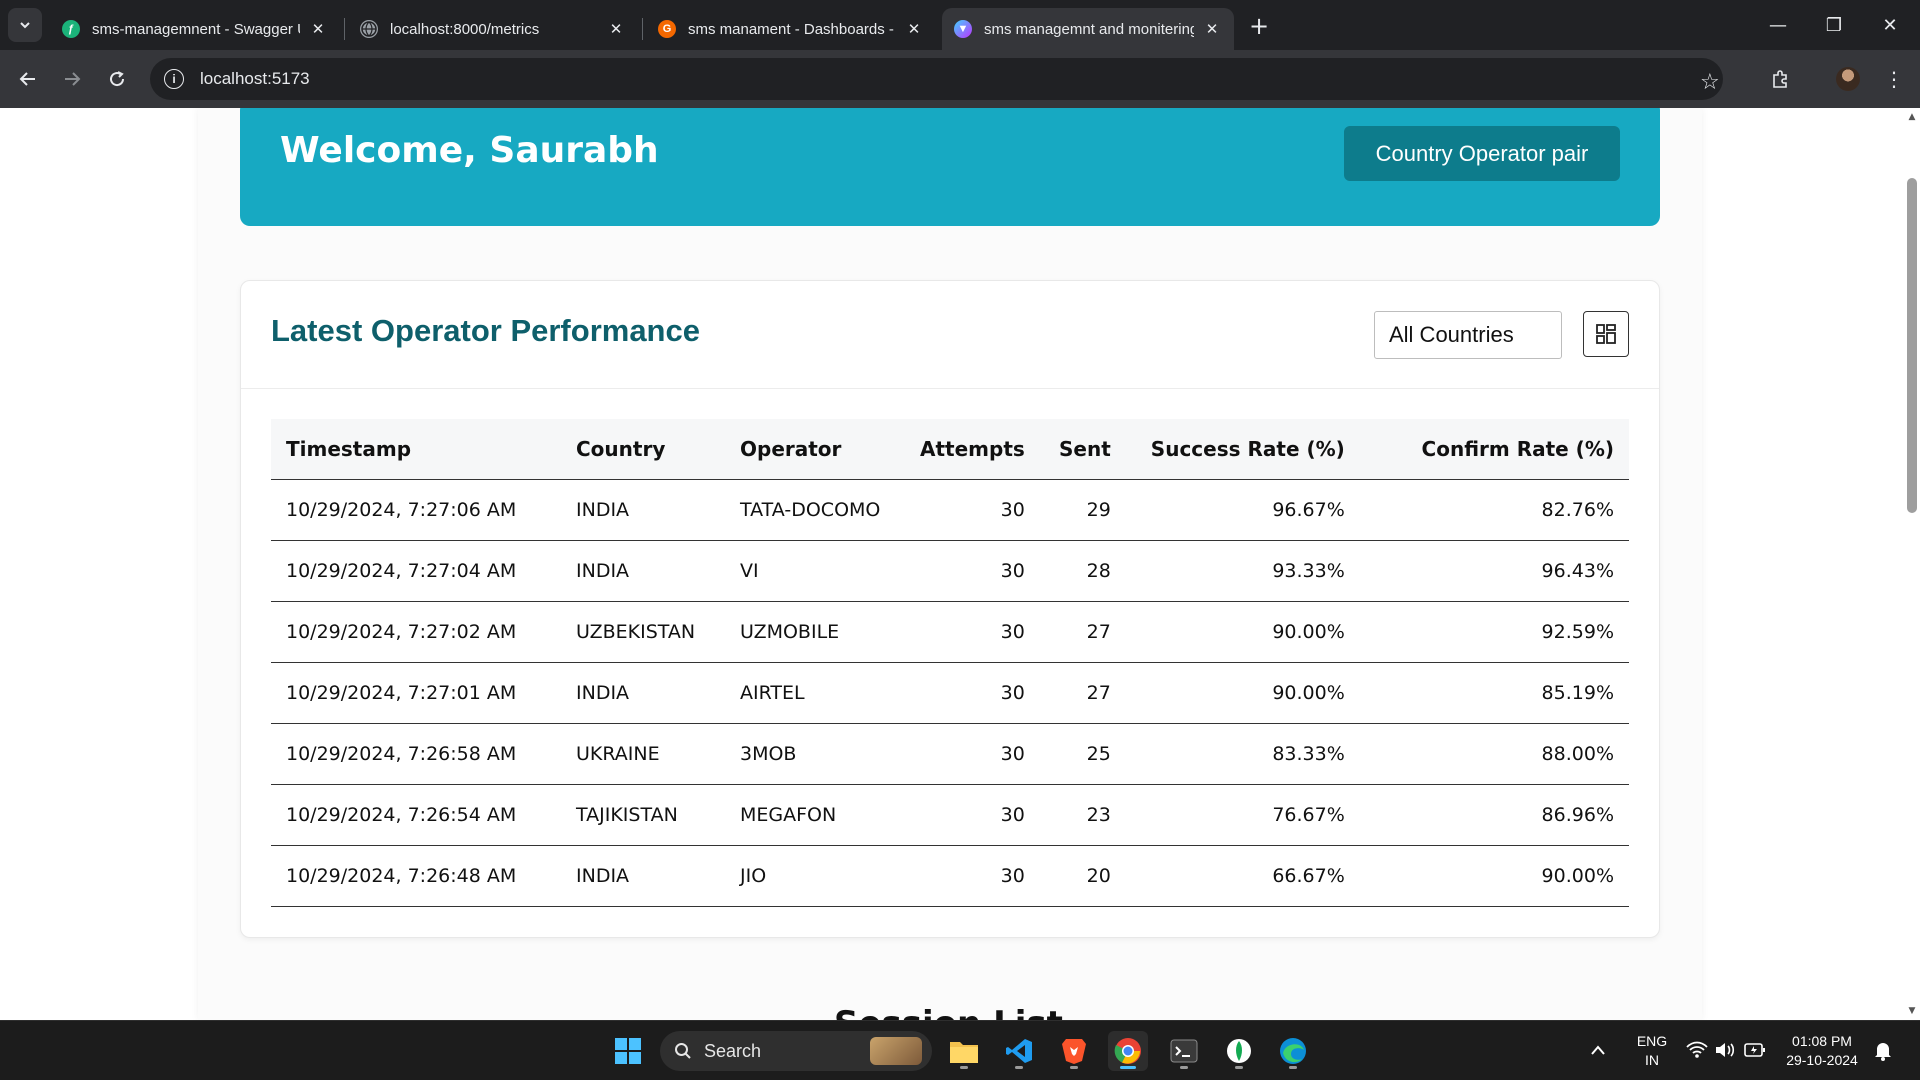 Image resolution: width=1920 pixels, height=1080 pixels. What do you see at coordinates (369, 29) in the screenshot?
I see `globe-icon` at bounding box center [369, 29].